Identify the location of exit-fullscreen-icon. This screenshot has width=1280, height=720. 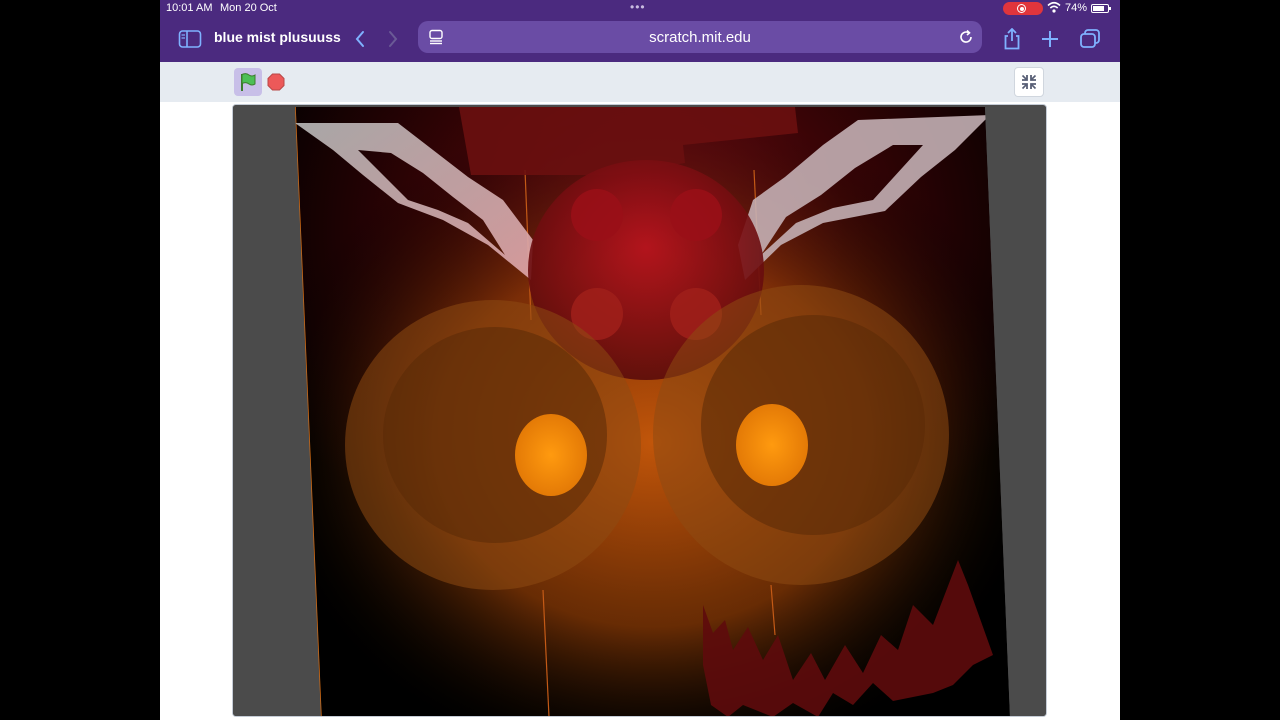
(1029, 82).